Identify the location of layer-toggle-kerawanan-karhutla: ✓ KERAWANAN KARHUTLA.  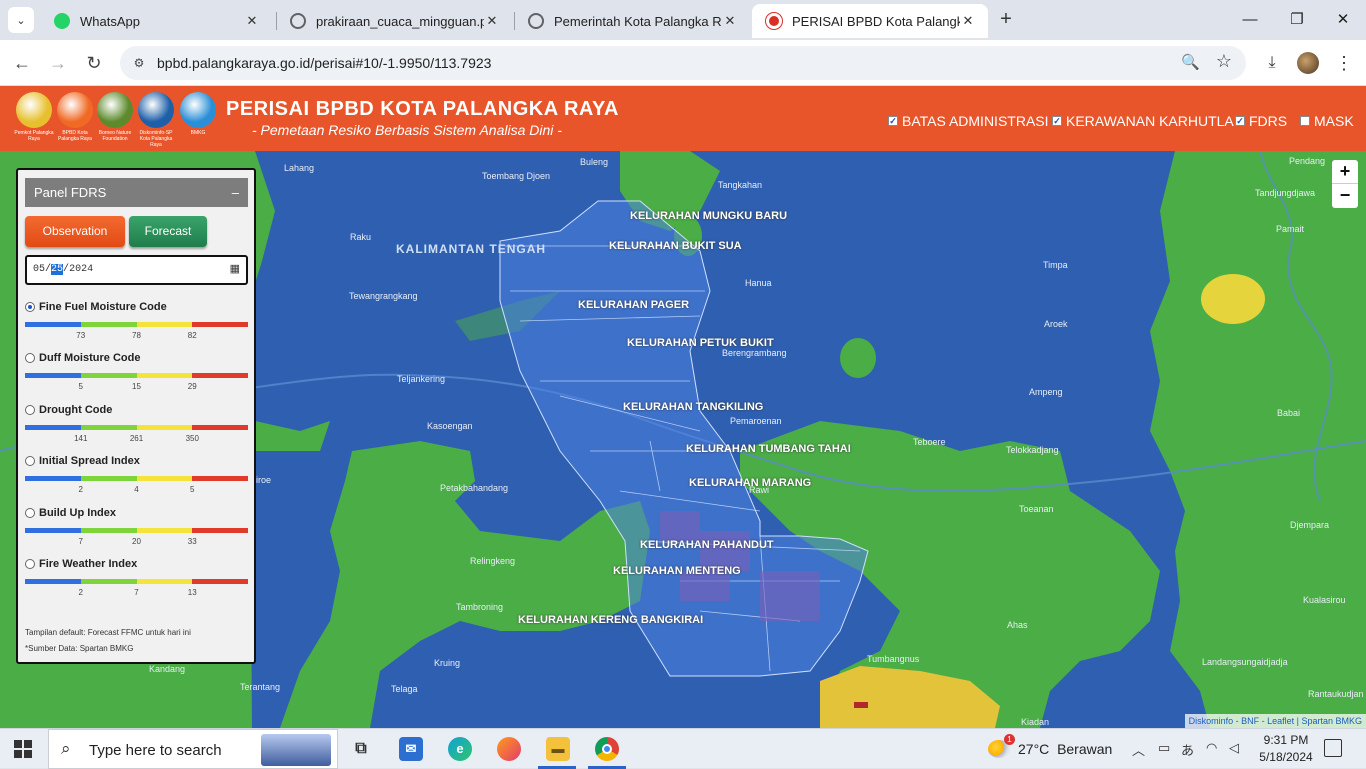
(1143, 121).